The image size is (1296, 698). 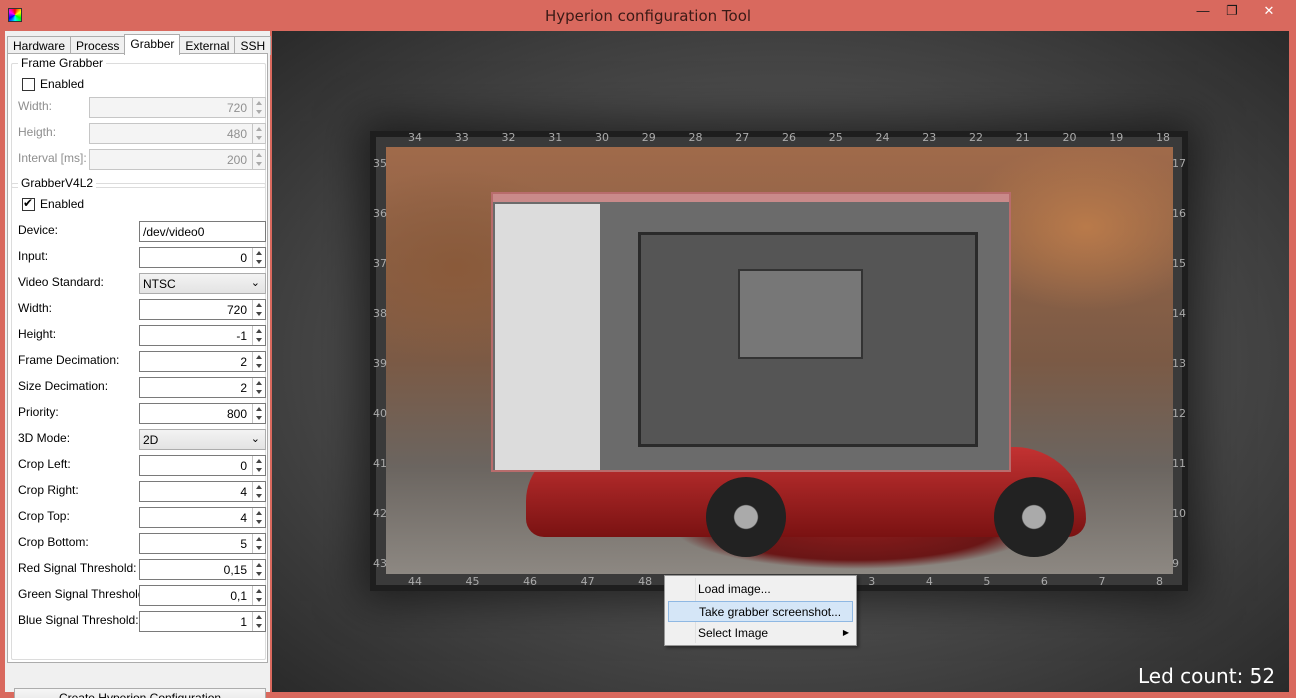 I want to click on video-standard-combobox: NTSC ⌄, so click(x=202, y=283).